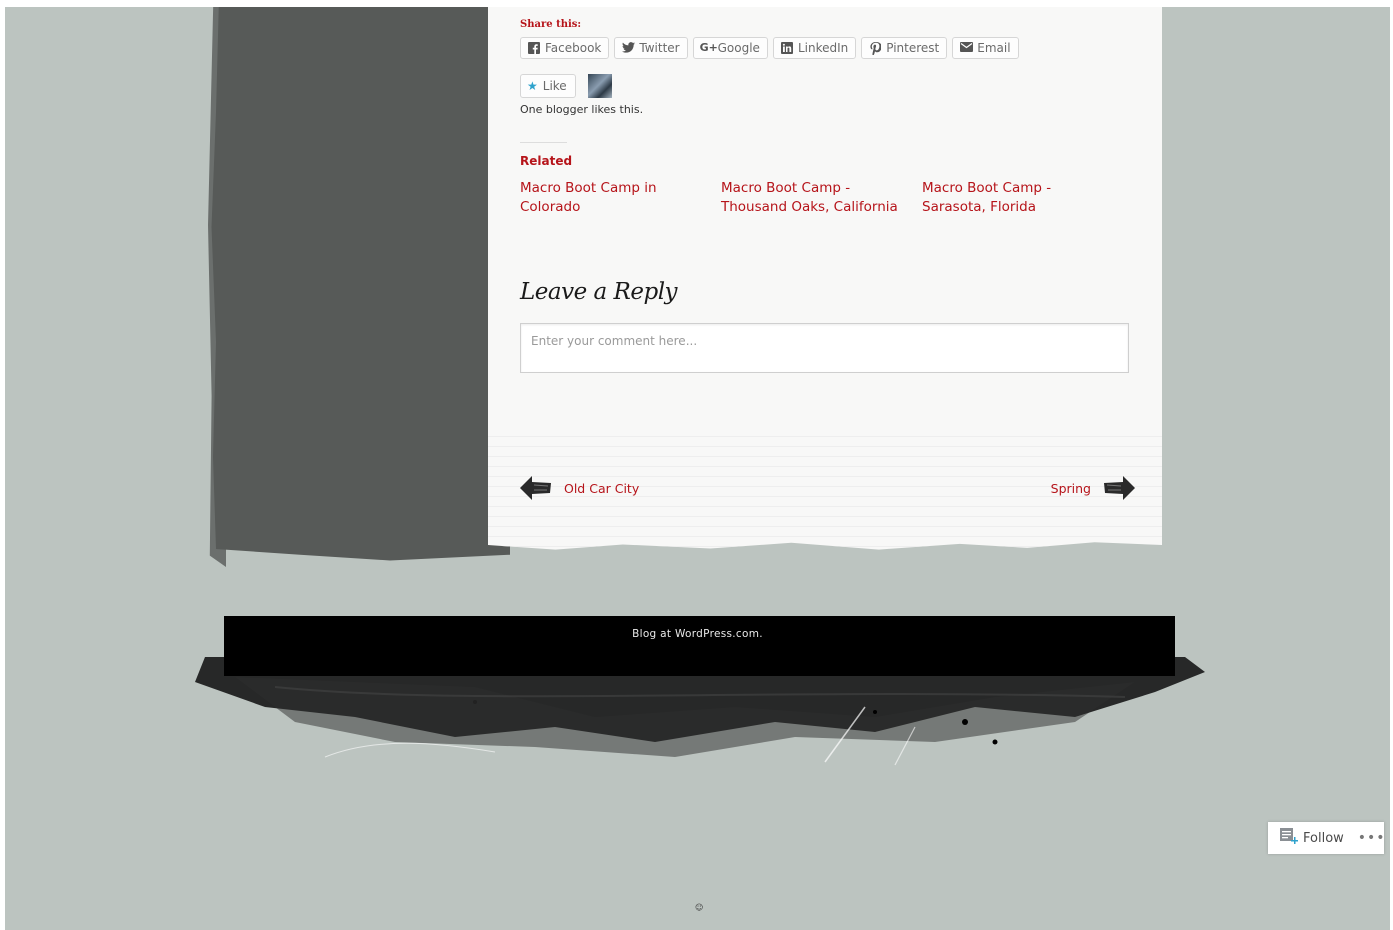 The height and width of the screenshot is (930, 1393). What do you see at coordinates (738, 48) in the screenshot?
I see `share-google-label: Google` at bounding box center [738, 48].